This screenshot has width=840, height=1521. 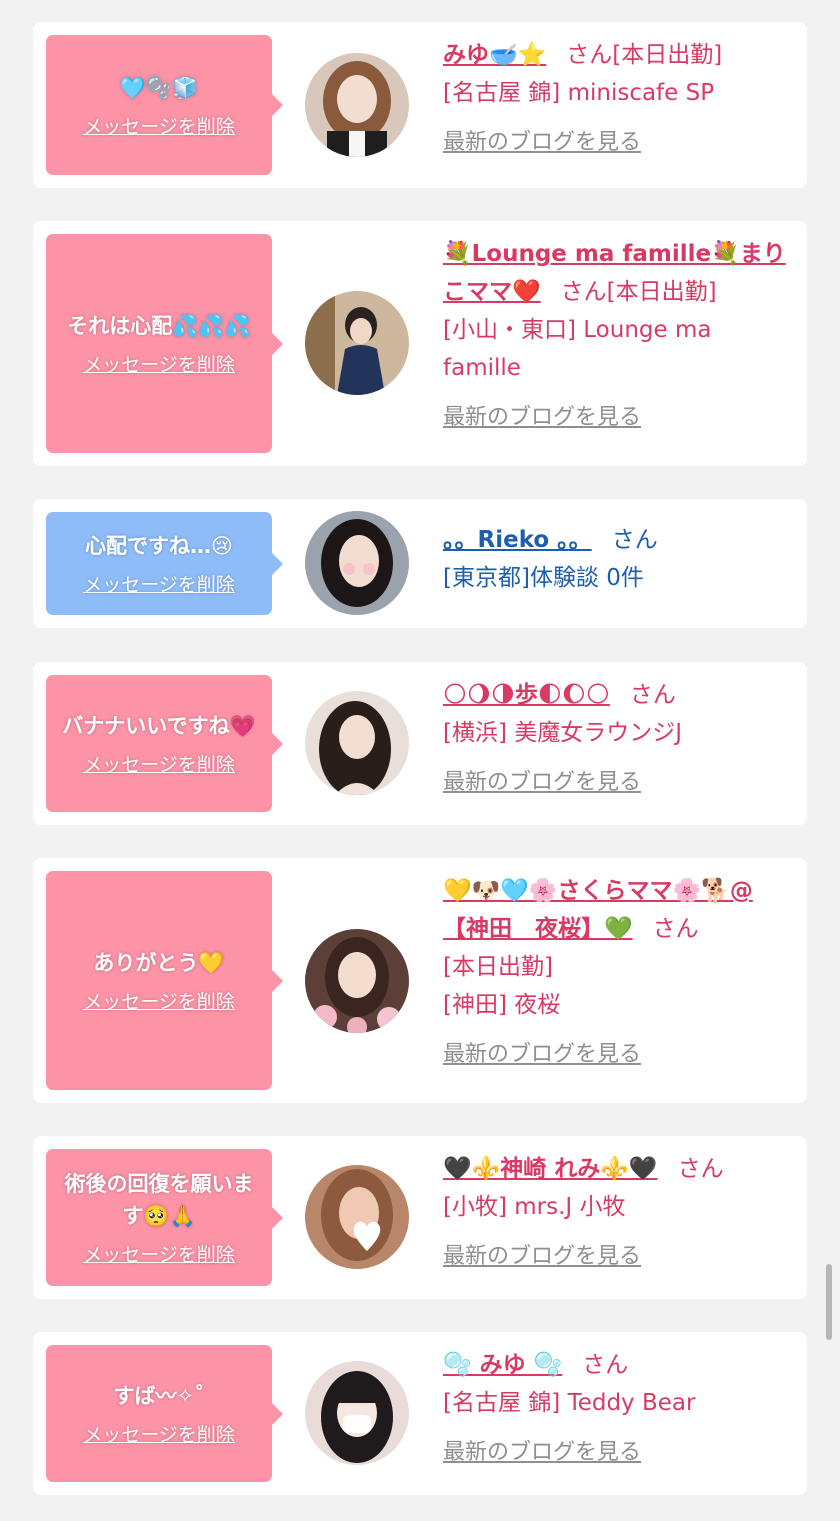 I want to click on shop-location: [小山・東口] Lounge ma famille, so click(x=577, y=349).